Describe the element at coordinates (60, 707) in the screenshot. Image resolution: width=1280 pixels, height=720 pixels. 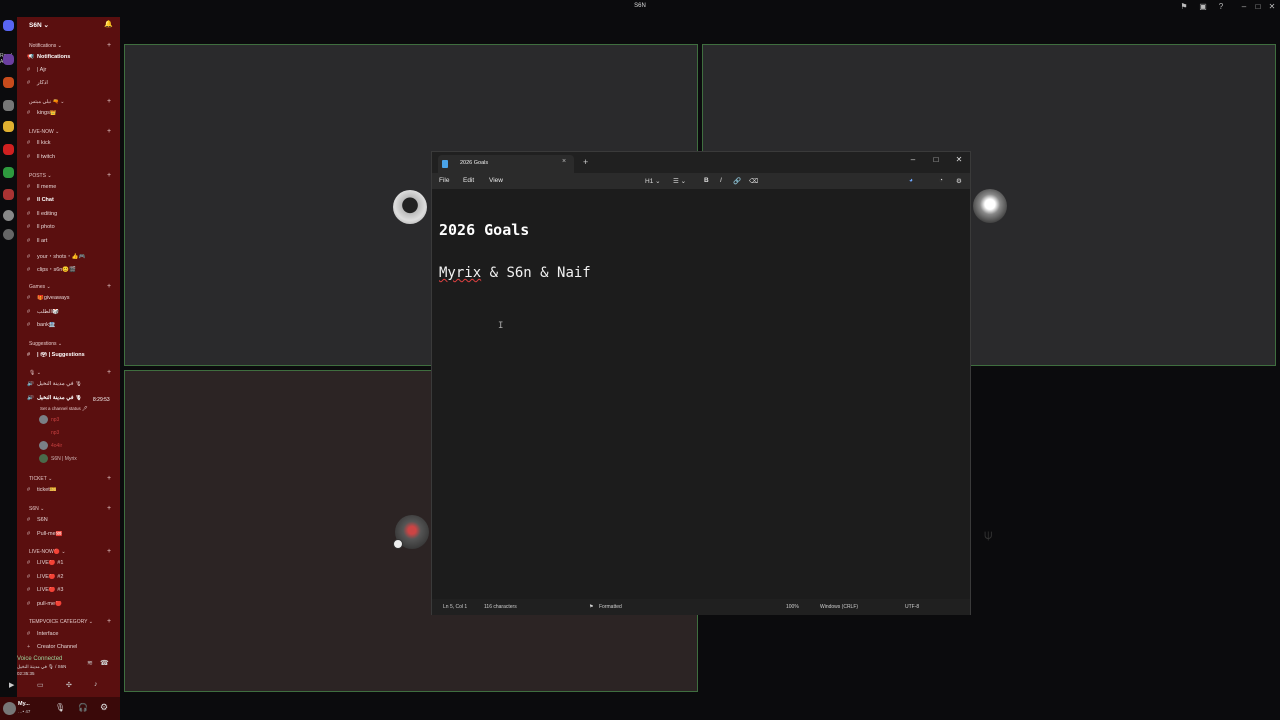
I see `microphone-icon: 🎙` at that location.